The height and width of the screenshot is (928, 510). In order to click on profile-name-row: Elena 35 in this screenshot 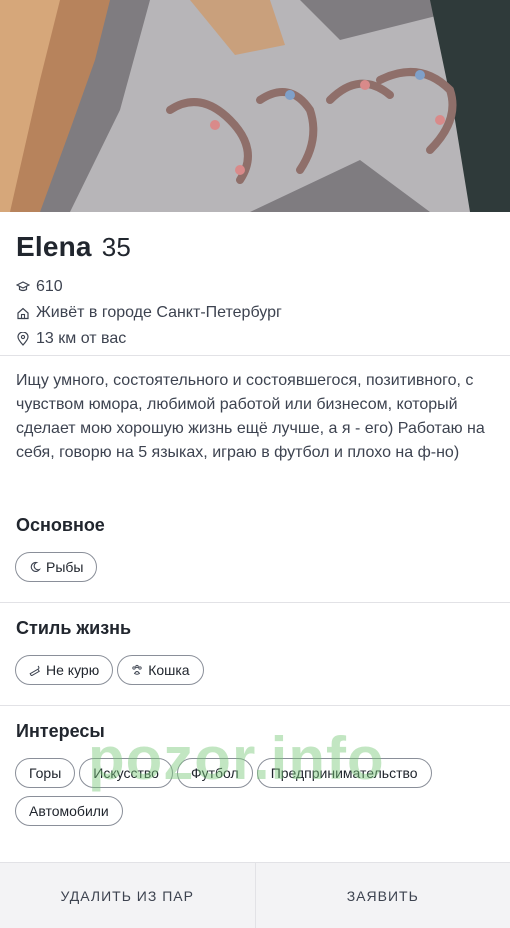, I will do `click(256, 247)`.